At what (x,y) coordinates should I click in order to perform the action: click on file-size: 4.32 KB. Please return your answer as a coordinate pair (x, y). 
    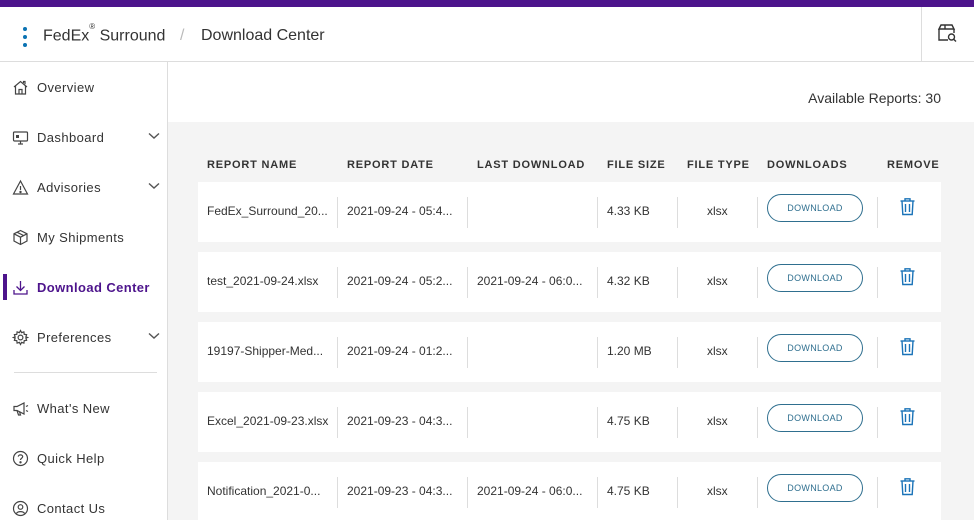
    Looking at the image, I should click on (628, 281).